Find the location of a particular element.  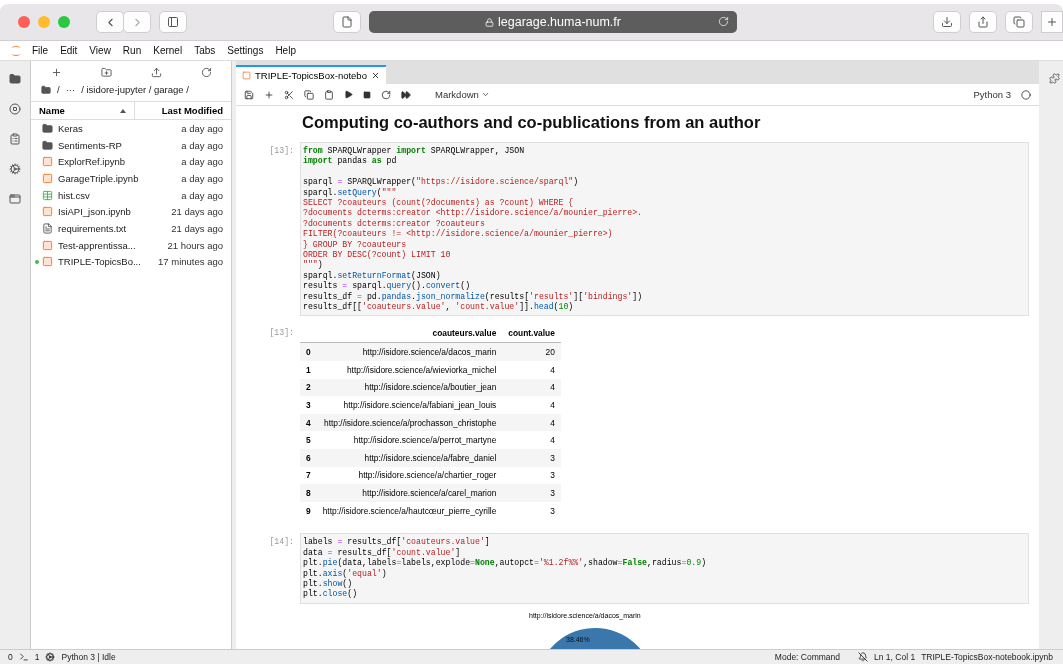

clipboard-icon is located at coordinates (15, 139).